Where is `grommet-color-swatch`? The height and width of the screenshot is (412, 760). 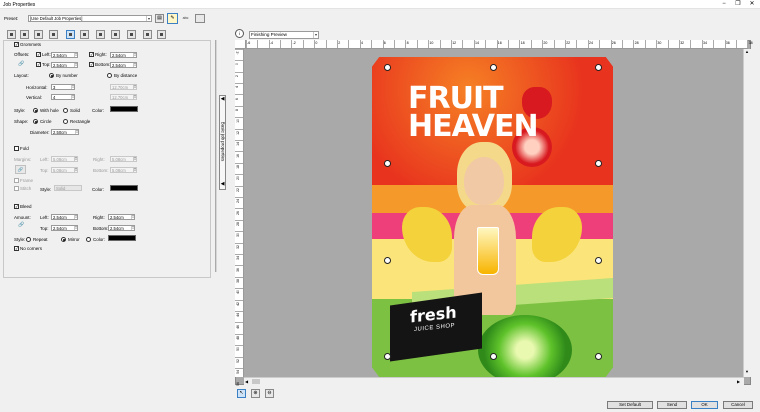 grommet-color-swatch is located at coordinates (124, 109).